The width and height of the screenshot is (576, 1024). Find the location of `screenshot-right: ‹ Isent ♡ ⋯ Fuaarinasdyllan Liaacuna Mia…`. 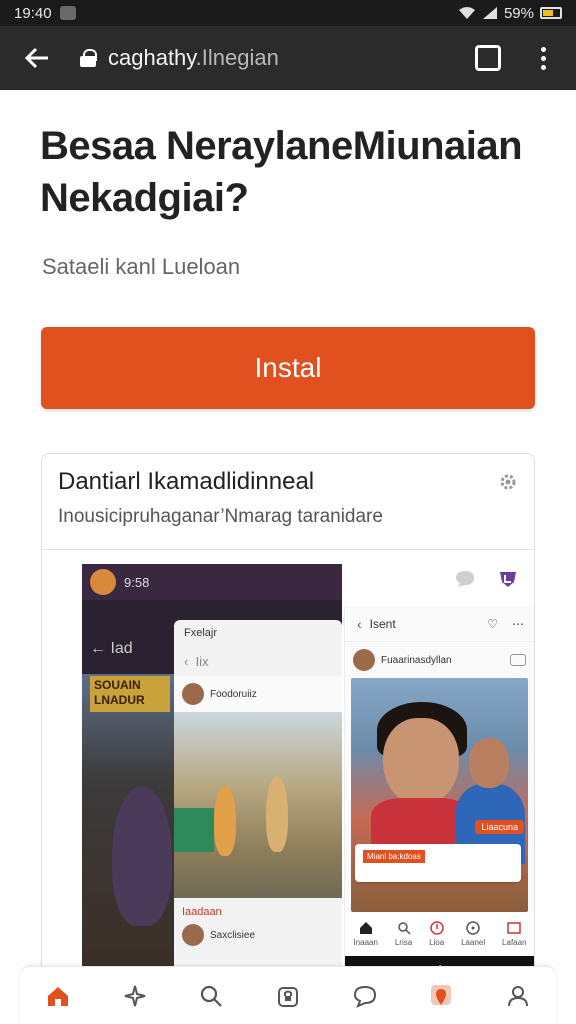

screenshot-right: ‹ Isent ♡ ⋯ Fuaarinasdyllan Liaacuna Mia… is located at coordinates (439, 794).